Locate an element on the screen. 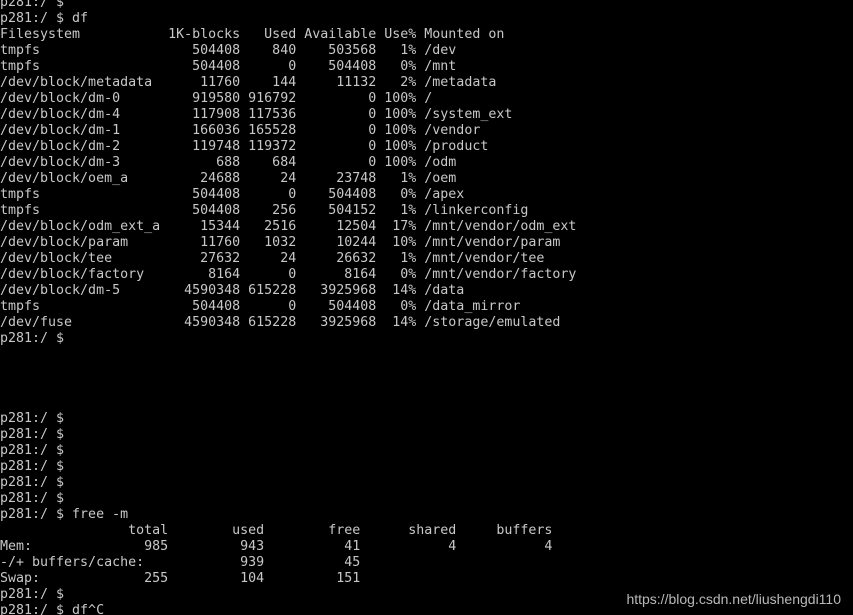 The height and width of the screenshot is (615, 853). terminal-line: /dev/block/dm-0 919580 916792 0 100% / is located at coordinates (216, 98).